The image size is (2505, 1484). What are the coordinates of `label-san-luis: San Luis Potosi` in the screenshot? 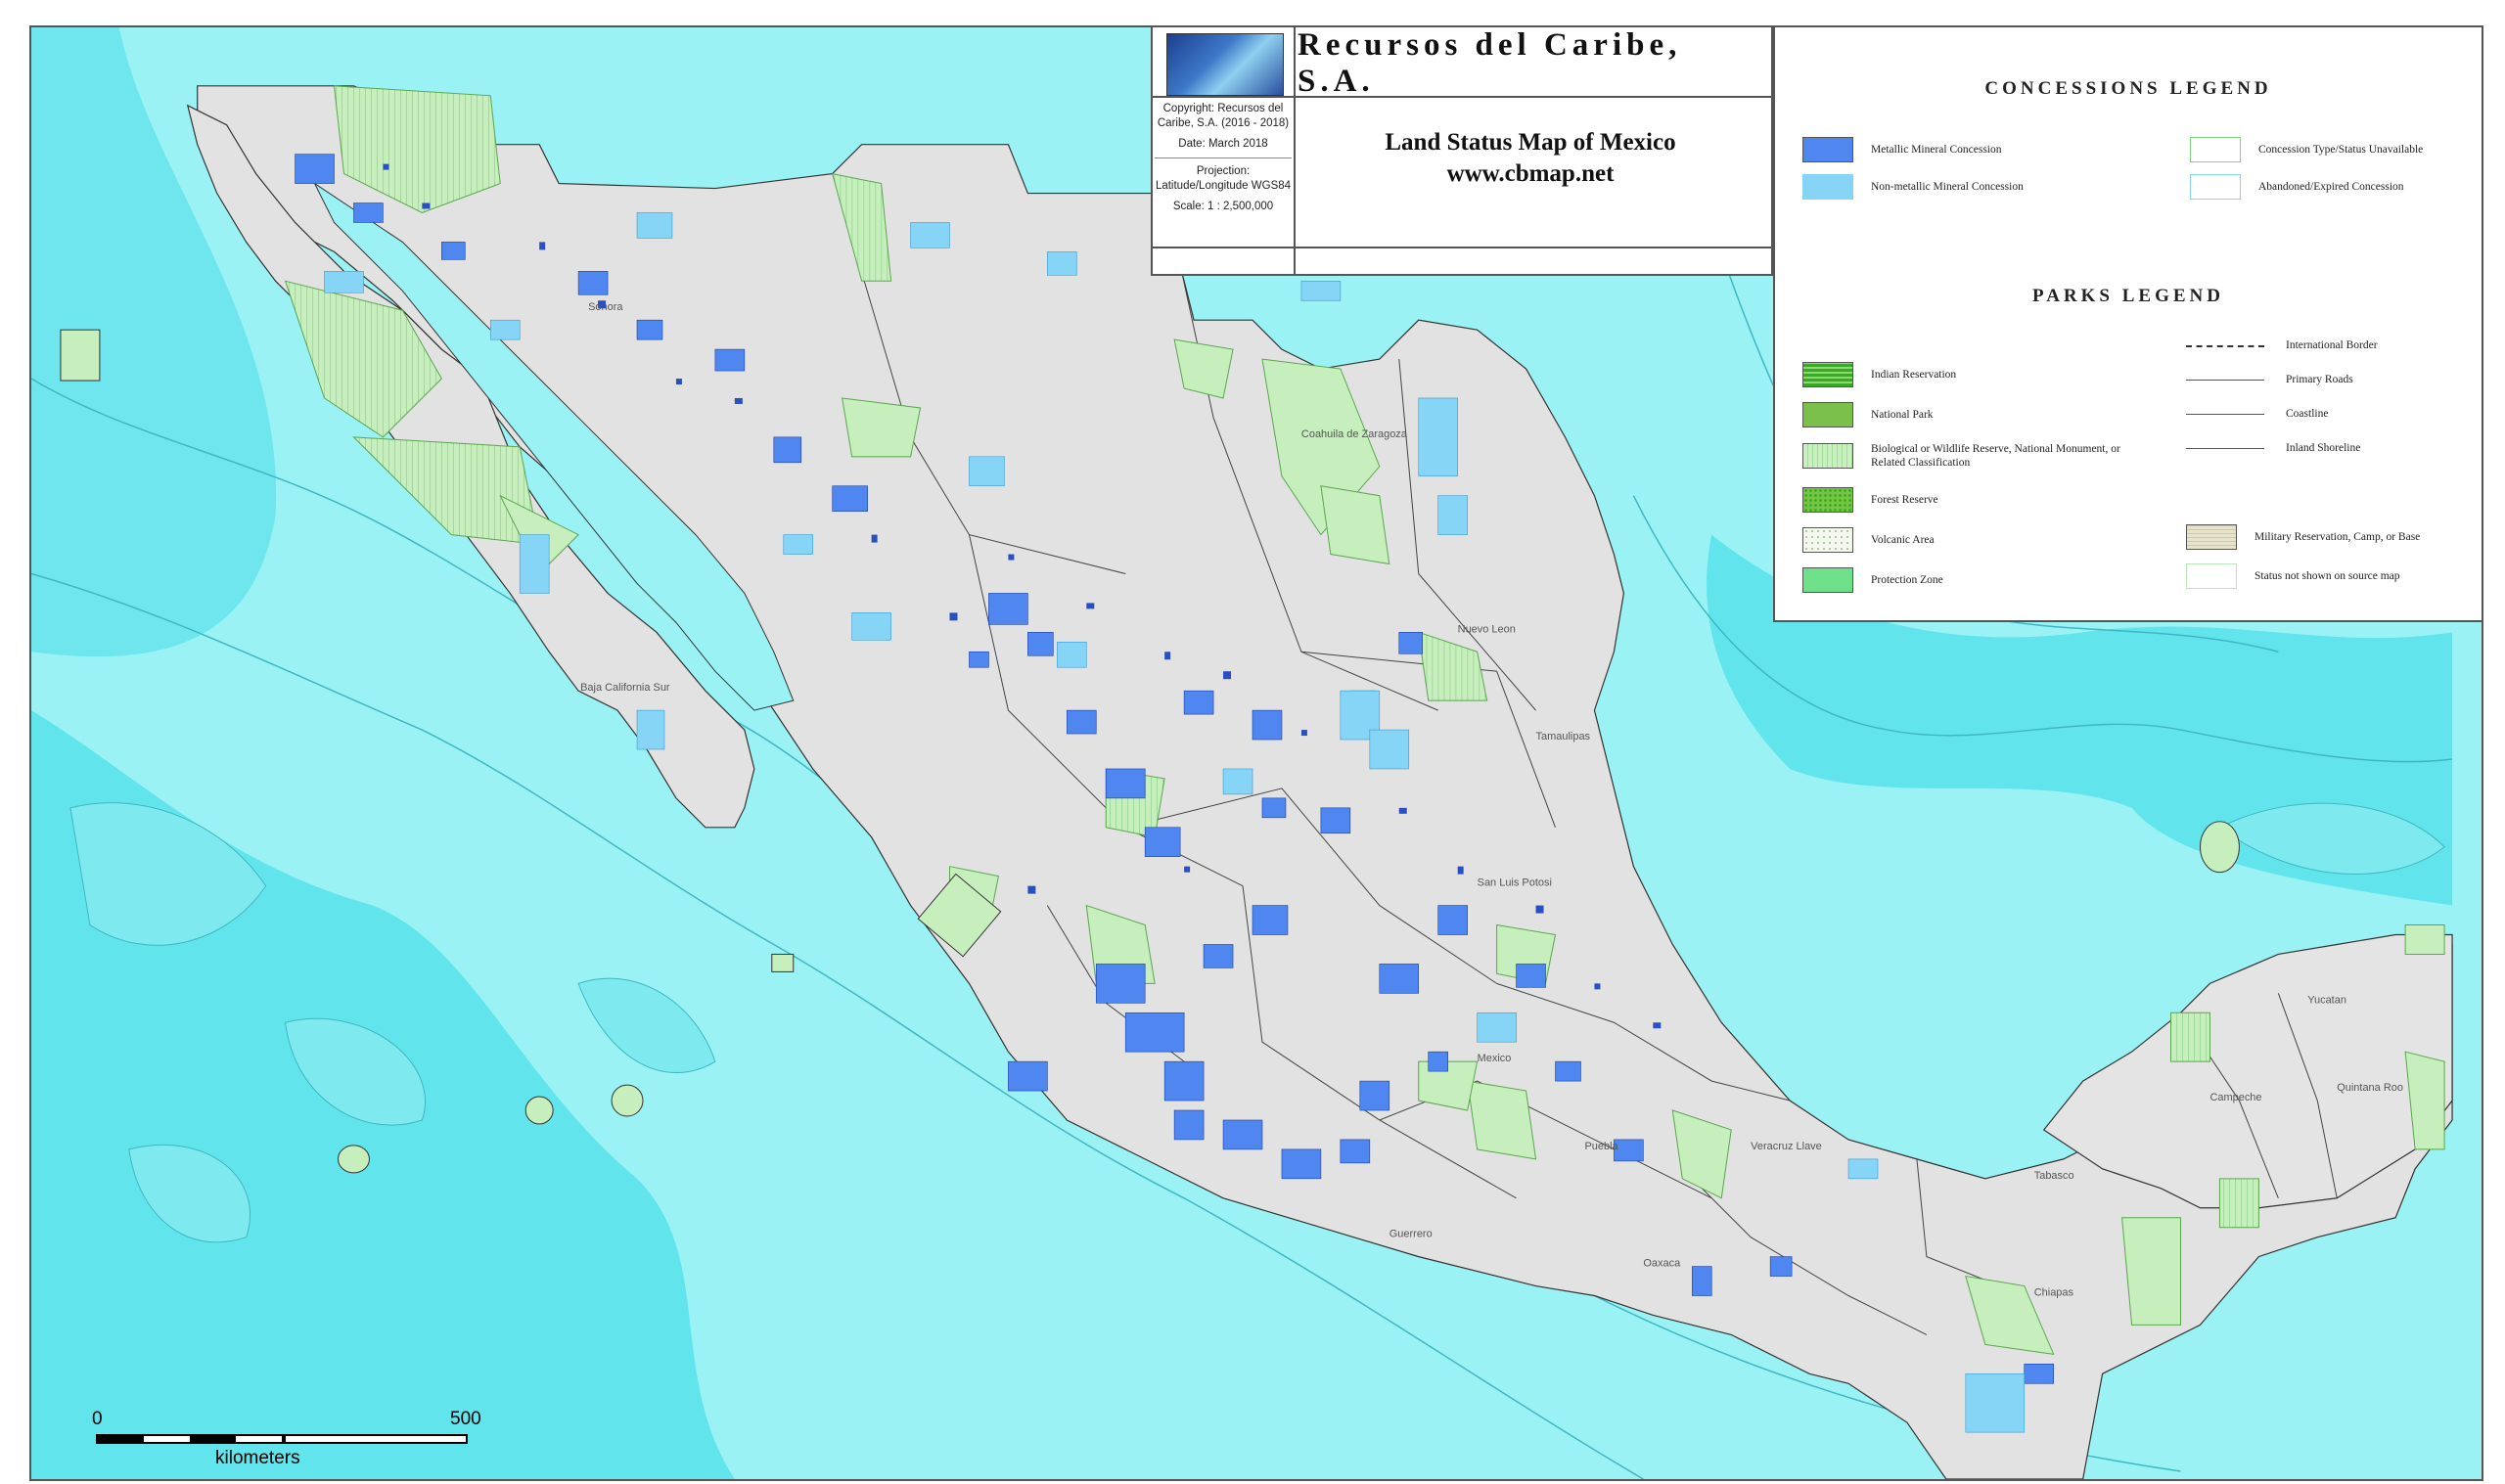 It's located at (1515, 883).